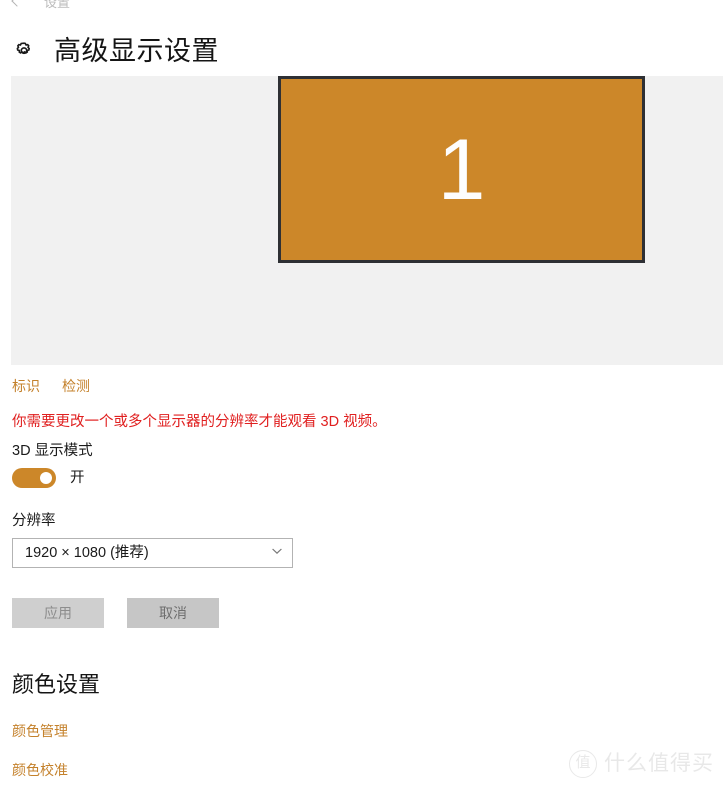 This screenshot has width=726, height=792. I want to click on color-settings-title: 颜色设置, so click(56, 684).